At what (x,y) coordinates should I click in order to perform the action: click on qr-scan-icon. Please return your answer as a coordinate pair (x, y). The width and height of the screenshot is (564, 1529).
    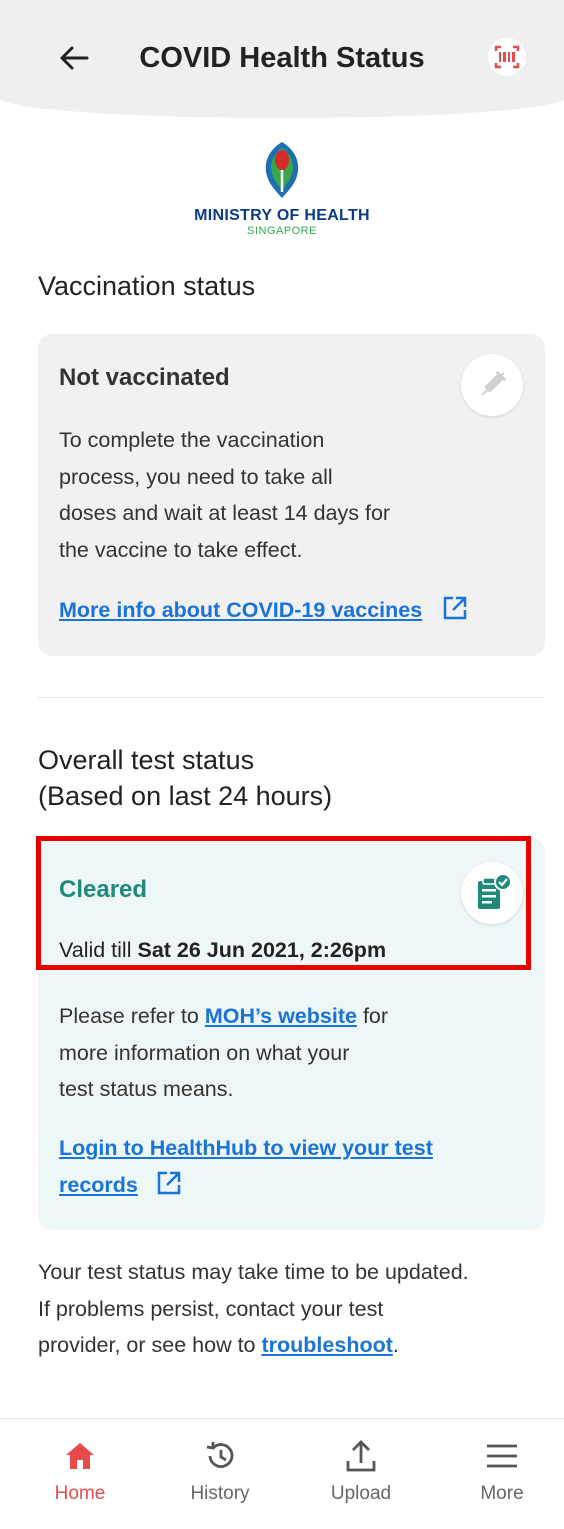
    Looking at the image, I should click on (507, 57).